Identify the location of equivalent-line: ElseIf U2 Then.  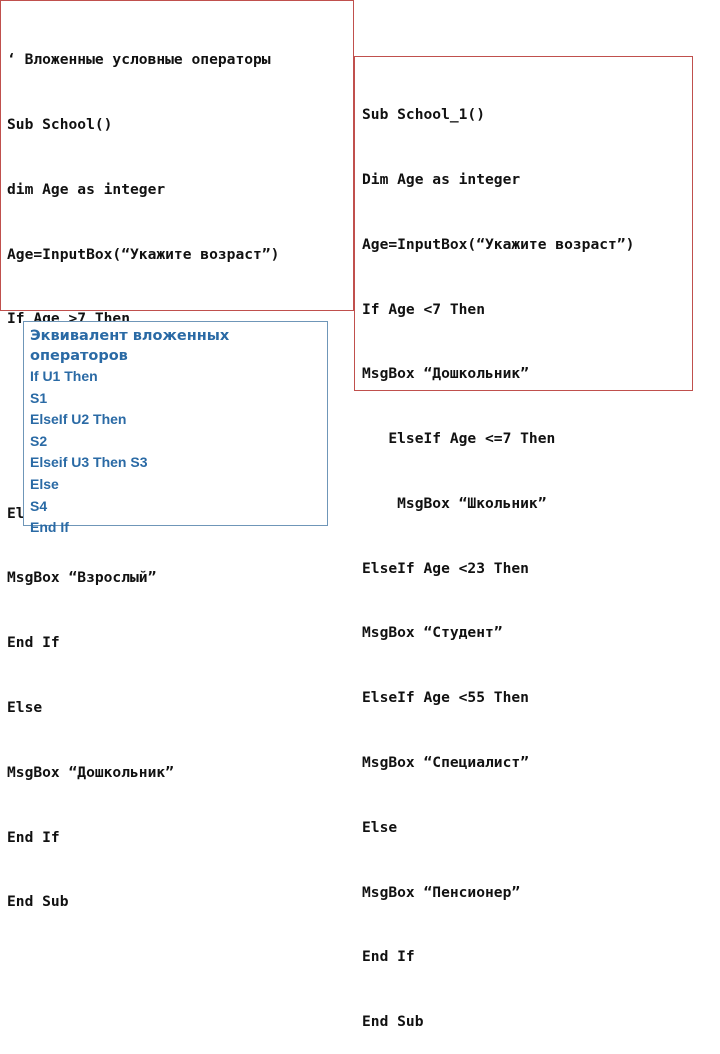
(78, 419).